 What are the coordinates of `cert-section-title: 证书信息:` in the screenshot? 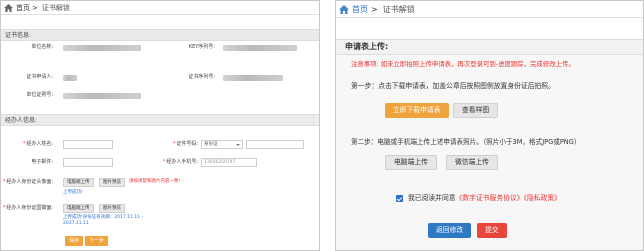 It's located at (160, 35).